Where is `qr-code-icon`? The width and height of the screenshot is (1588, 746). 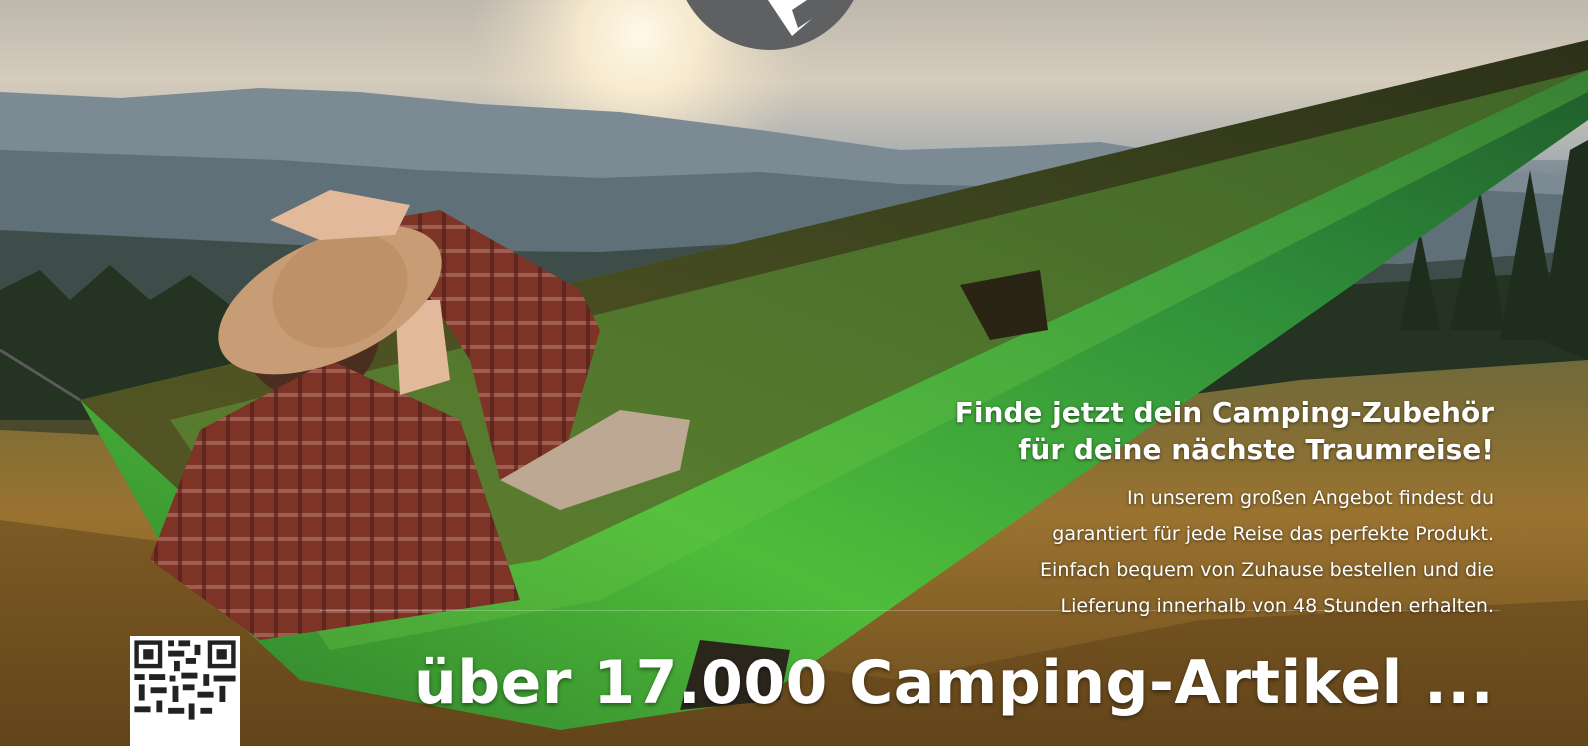
qr-code-icon is located at coordinates (185, 691).